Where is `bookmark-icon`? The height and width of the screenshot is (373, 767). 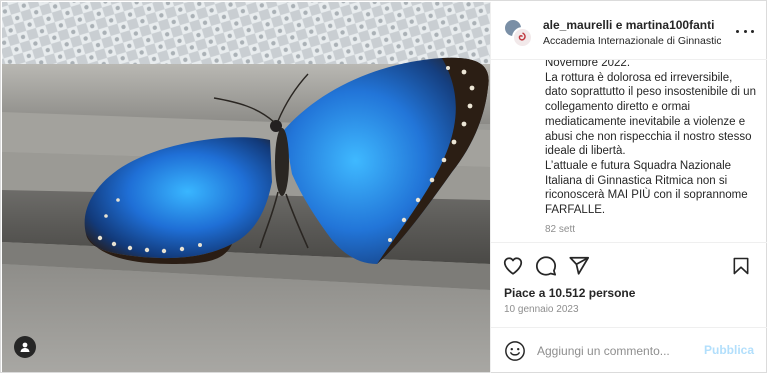 bookmark-icon is located at coordinates (741, 266).